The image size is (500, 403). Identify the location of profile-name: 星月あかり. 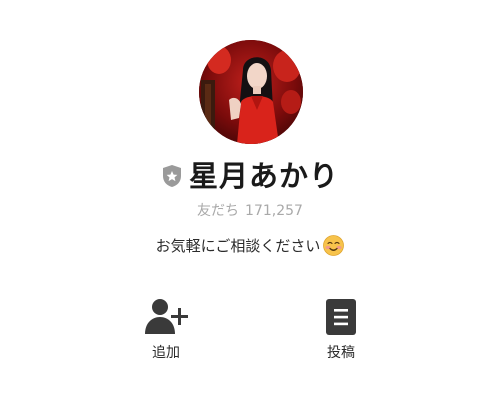
(263, 176).